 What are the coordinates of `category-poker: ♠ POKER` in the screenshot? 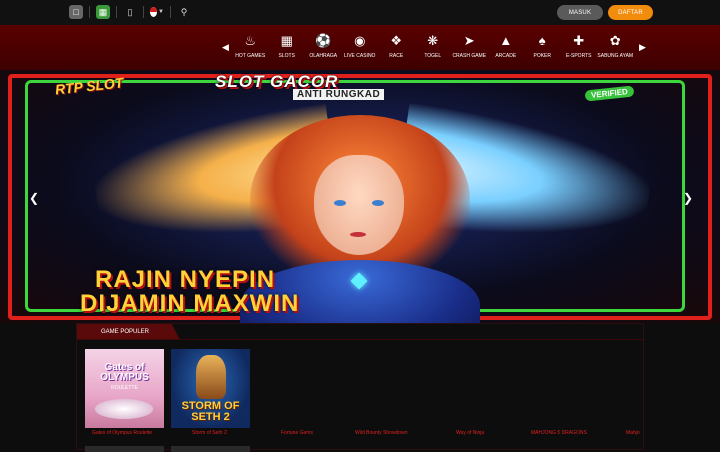 It's located at (542, 46).